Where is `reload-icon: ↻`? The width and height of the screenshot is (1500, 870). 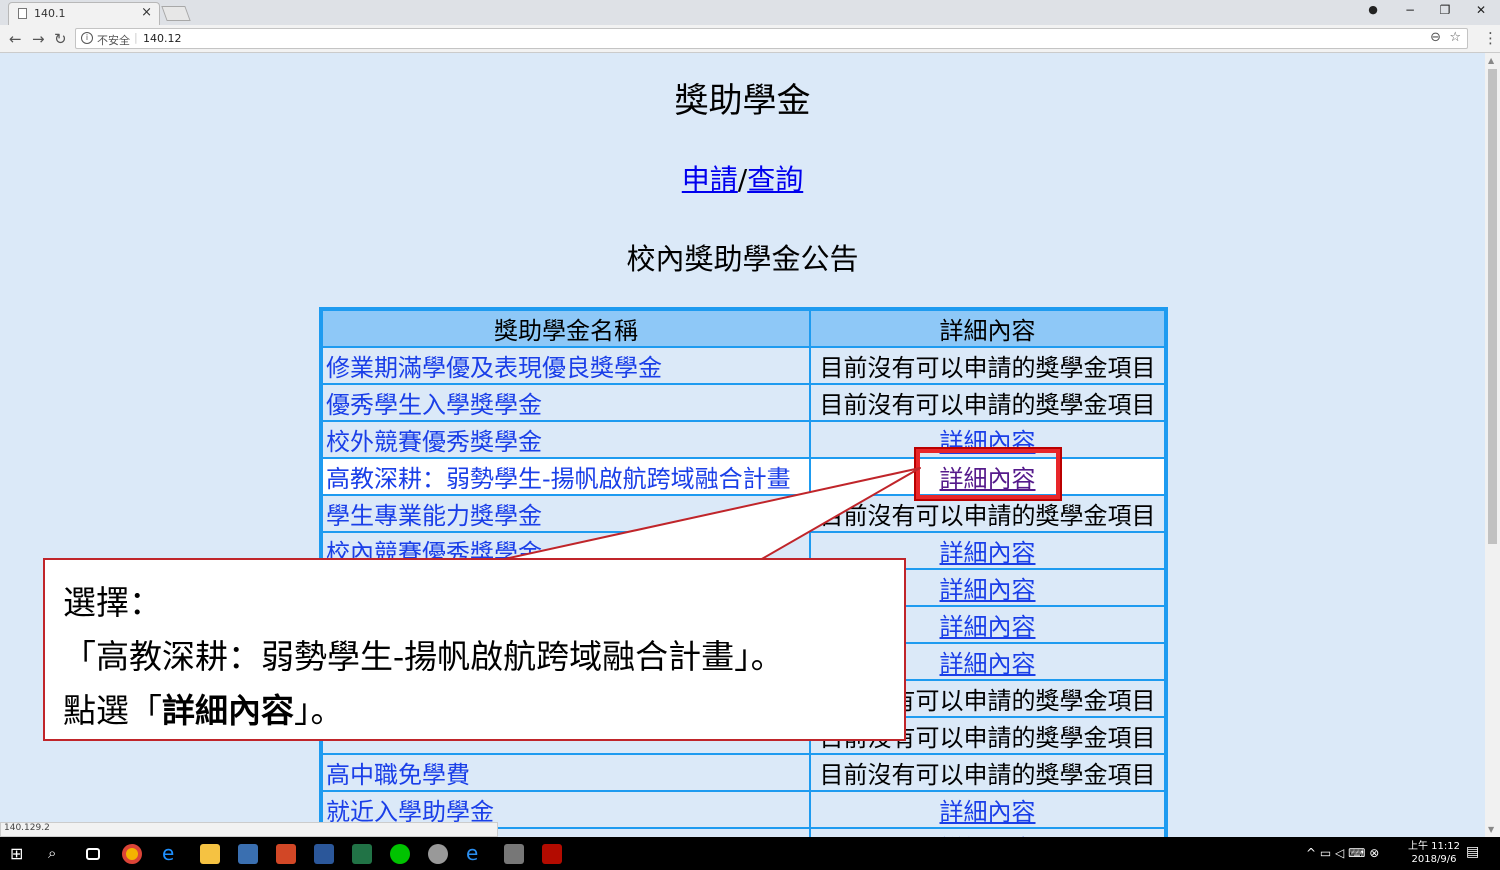
reload-icon: ↻ is located at coordinates (60, 39).